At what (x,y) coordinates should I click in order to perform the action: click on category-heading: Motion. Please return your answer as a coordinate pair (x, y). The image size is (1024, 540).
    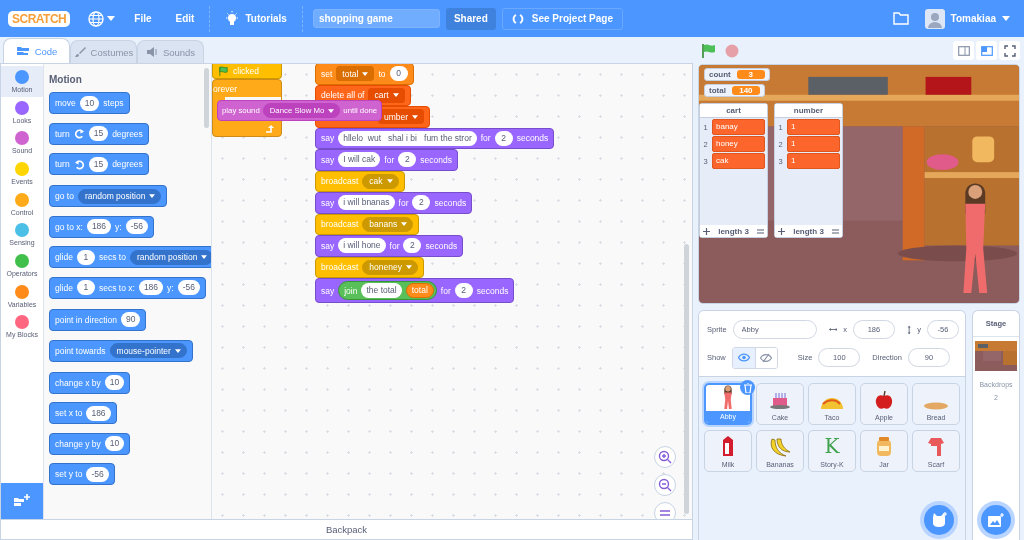
    Looking at the image, I should click on (66, 79).